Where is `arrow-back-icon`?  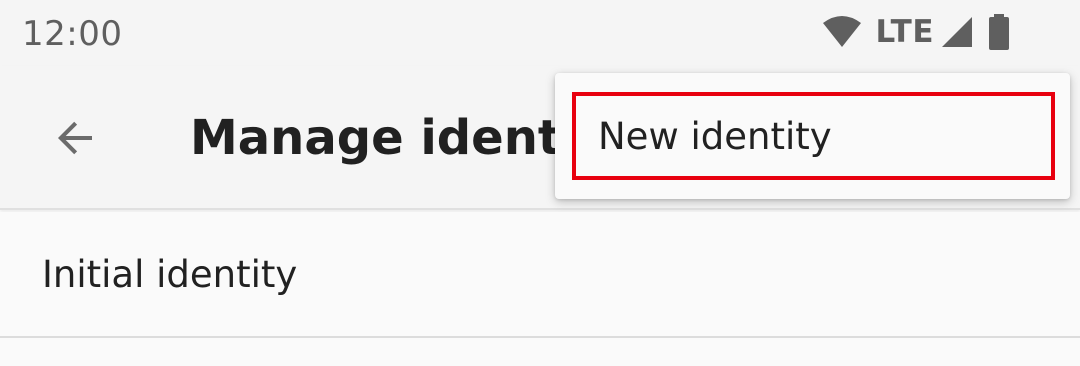 arrow-back-icon is located at coordinates (75, 138).